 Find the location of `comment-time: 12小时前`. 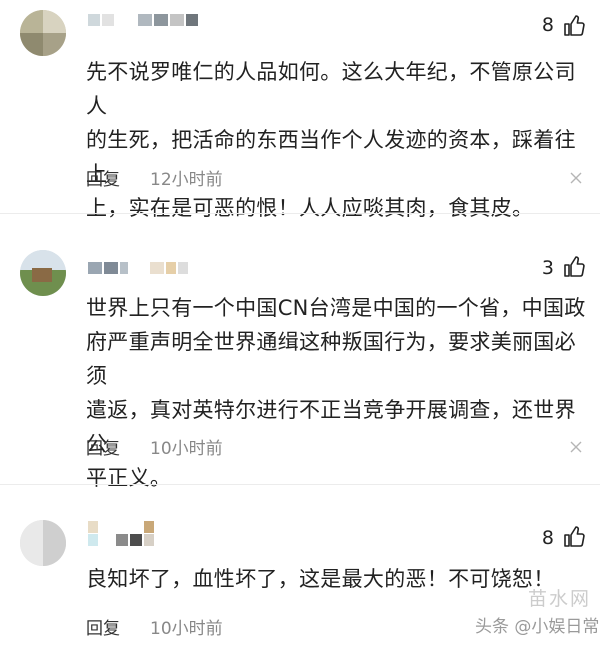

comment-time: 12小时前 is located at coordinates (186, 180).